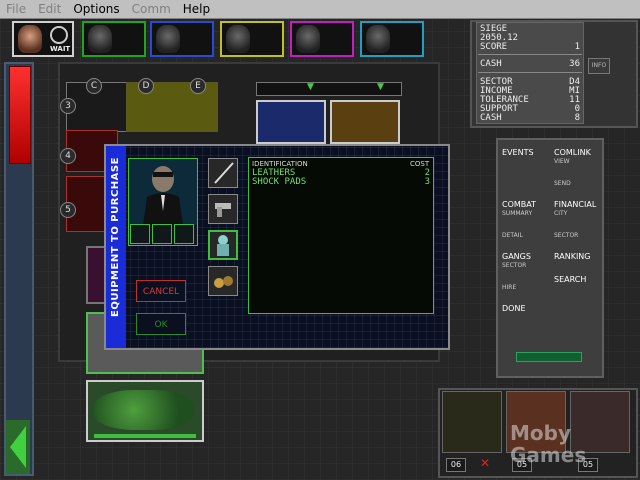 Image resolution: width=640 pixels, height=480 pixels. Describe the element at coordinates (512, 235) in the screenshot. I see `detail-button: DETAIL` at that location.